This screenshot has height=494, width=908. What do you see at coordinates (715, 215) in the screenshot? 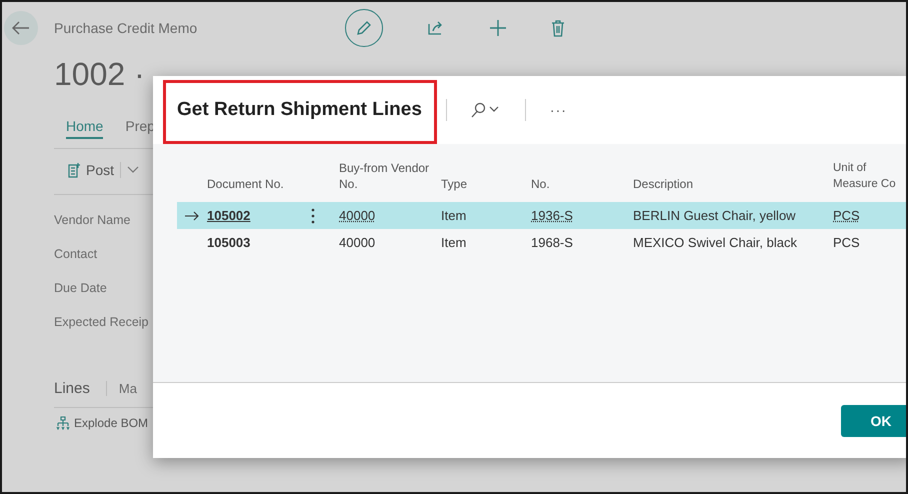
I see `table-cell-text: BERLIN Guest Chair, yellow` at bounding box center [715, 215].